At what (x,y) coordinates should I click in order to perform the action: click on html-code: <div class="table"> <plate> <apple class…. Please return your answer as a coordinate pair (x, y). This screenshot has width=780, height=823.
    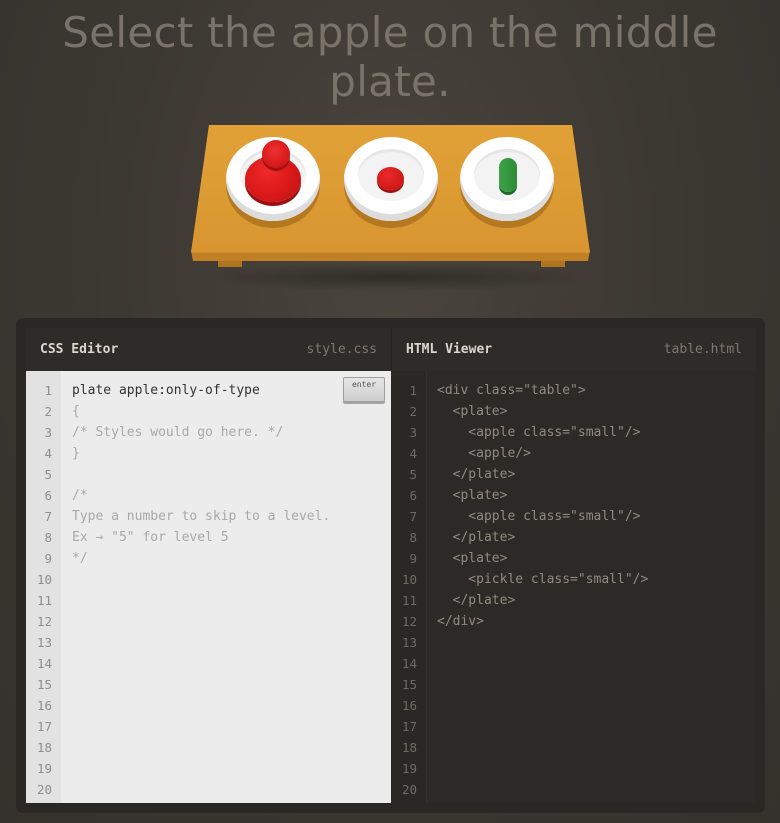
    Looking at the image, I should click on (542, 527).